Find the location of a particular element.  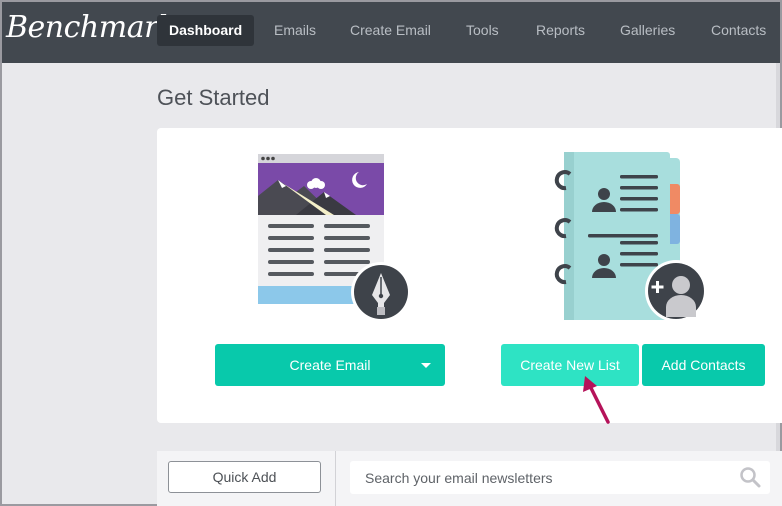

search-icon is located at coordinates (750, 477).